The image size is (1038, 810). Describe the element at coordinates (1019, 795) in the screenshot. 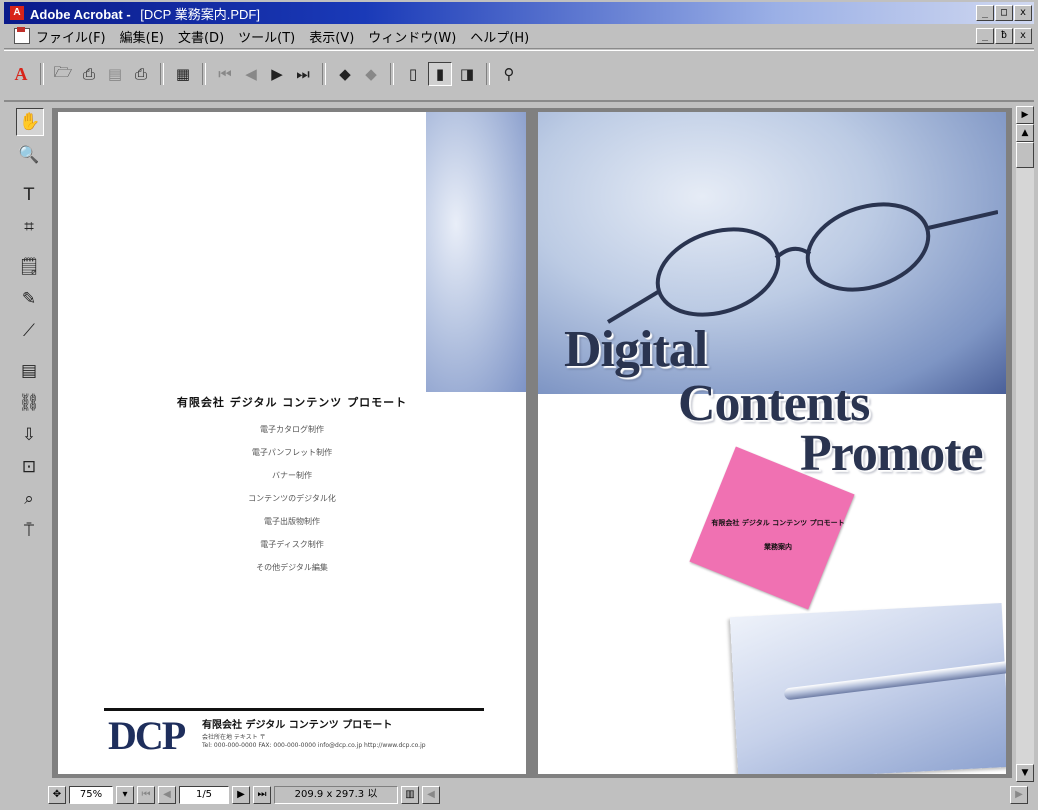

I see `scroll-right-icon: ▶` at that location.